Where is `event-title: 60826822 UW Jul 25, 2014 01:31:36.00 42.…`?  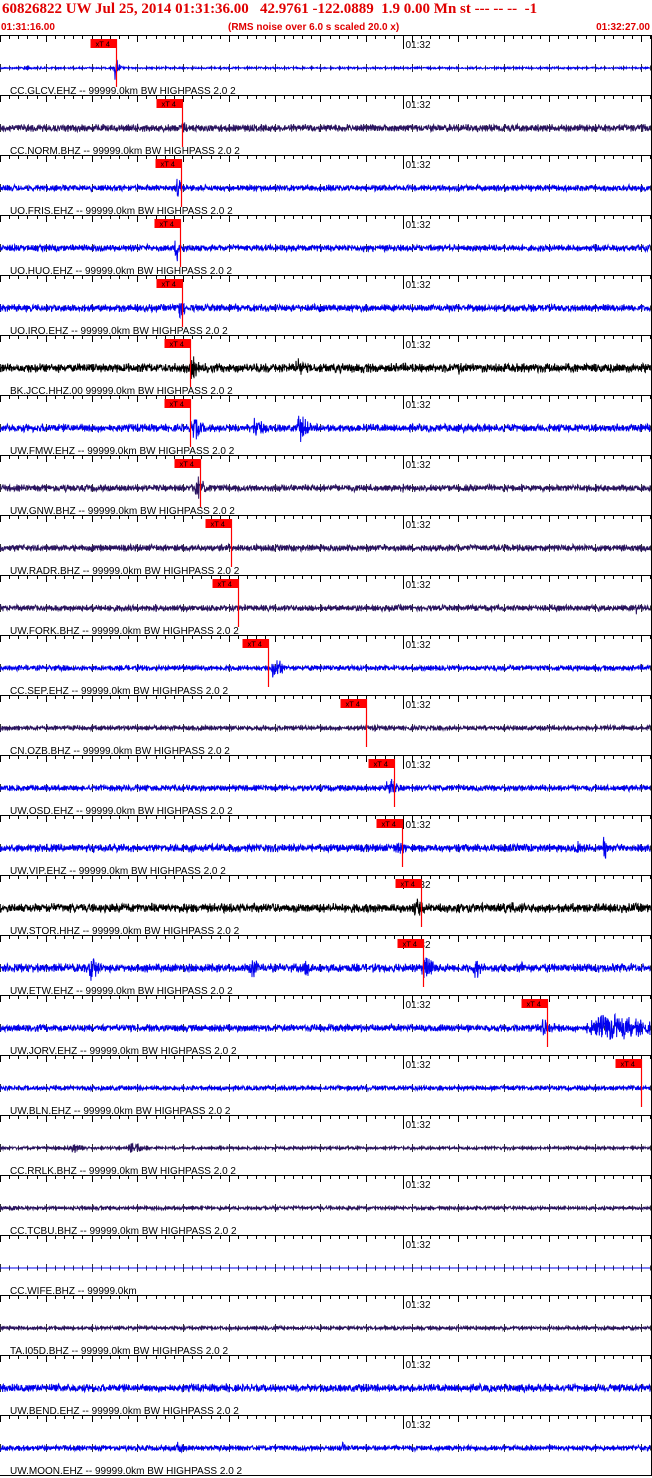 event-title: 60826822 UW Jul 25, 2014 01:31:36.00 42.… is located at coordinates (270, 9).